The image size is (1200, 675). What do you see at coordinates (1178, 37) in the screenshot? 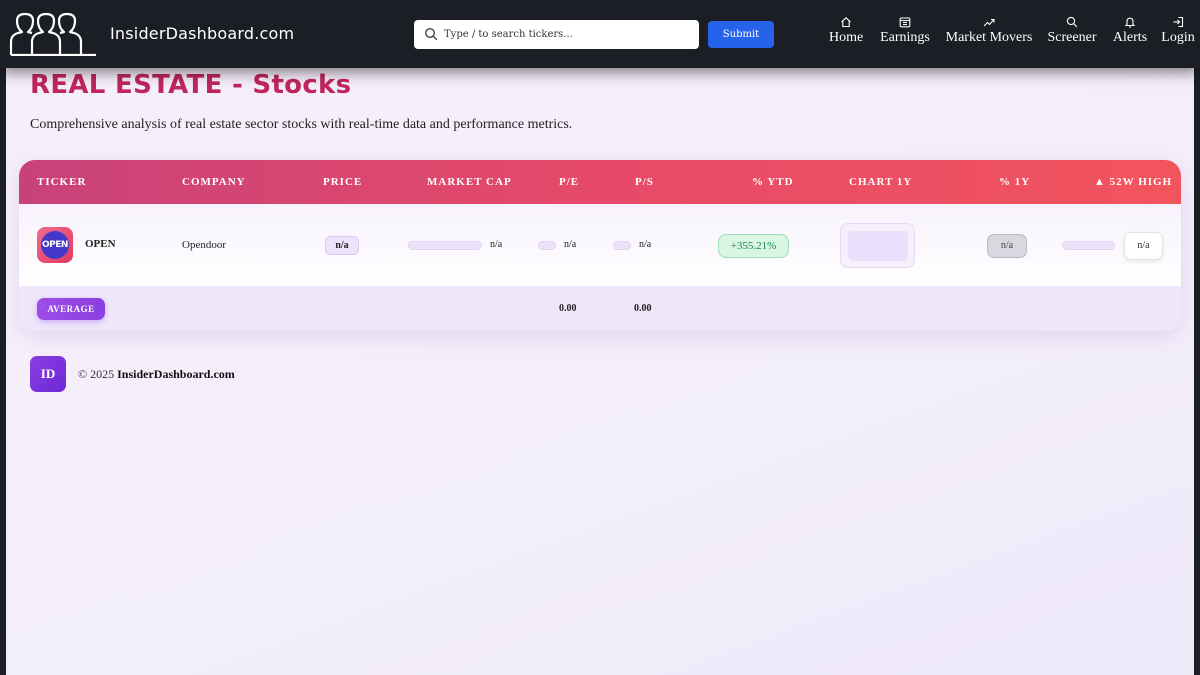
I see `nav-login-label: Login` at bounding box center [1178, 37].